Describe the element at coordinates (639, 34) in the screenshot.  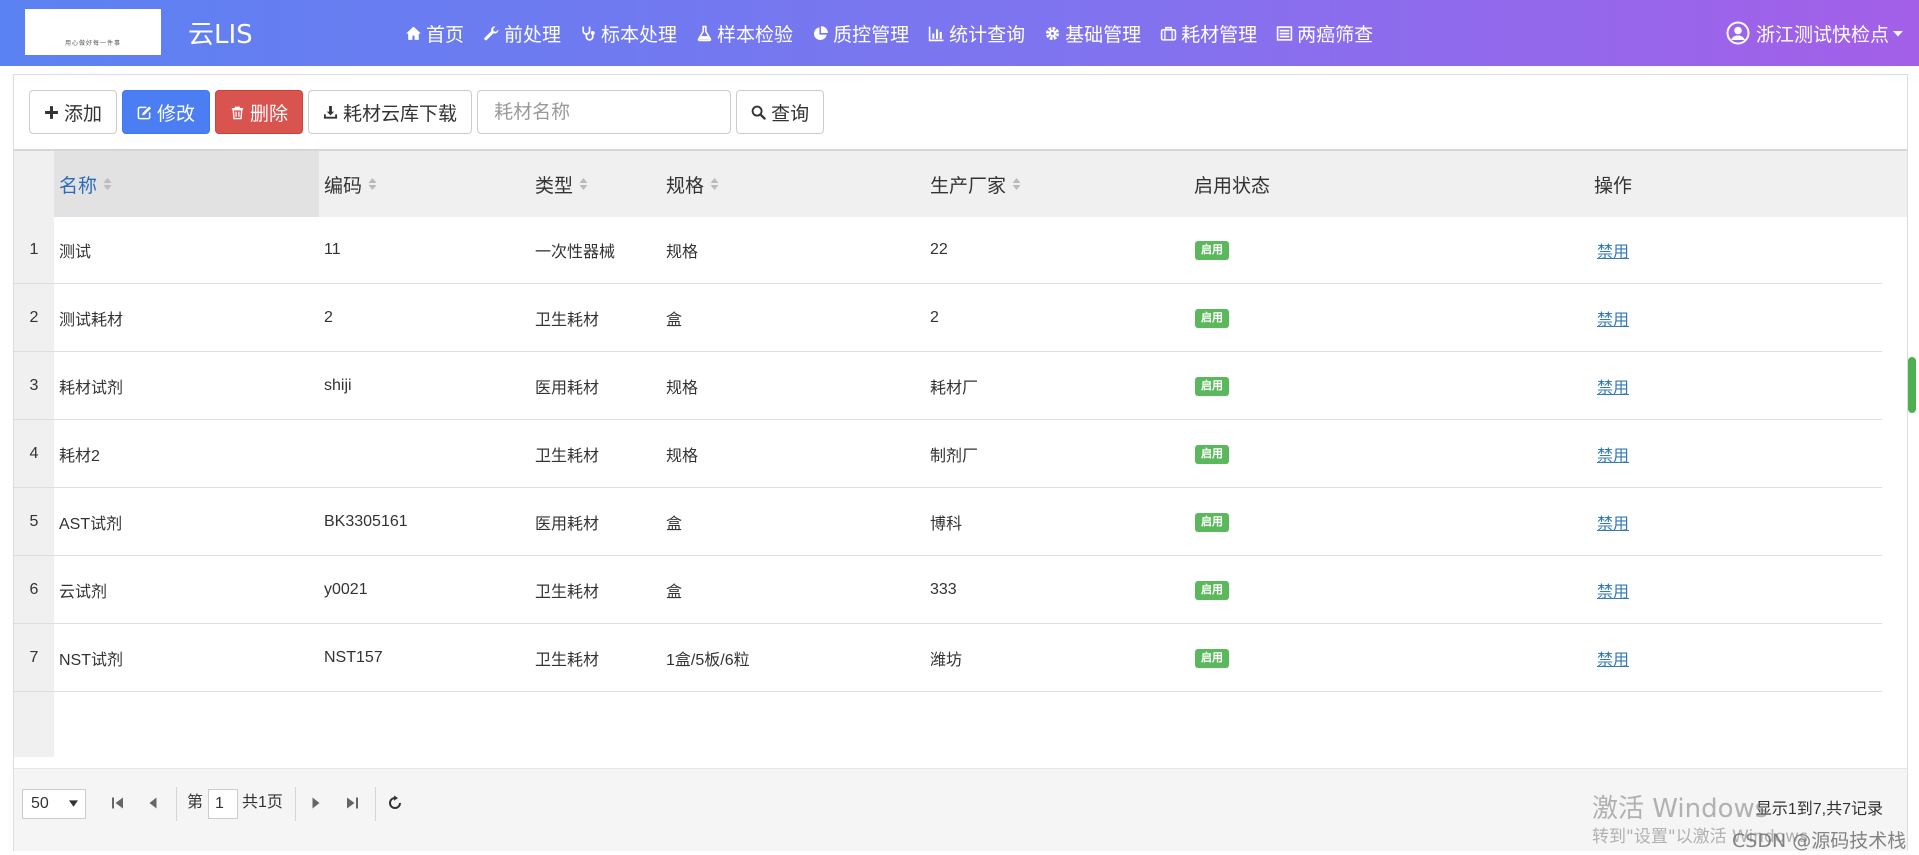
I see `nav-item-label: 标本处理` at that location.